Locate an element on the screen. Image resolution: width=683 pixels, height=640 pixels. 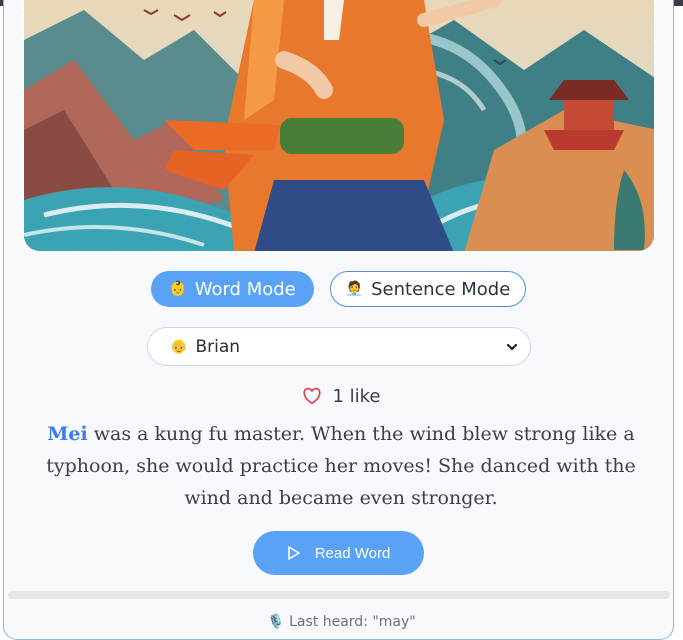
progress-bar is located at coordinates (339, 595).